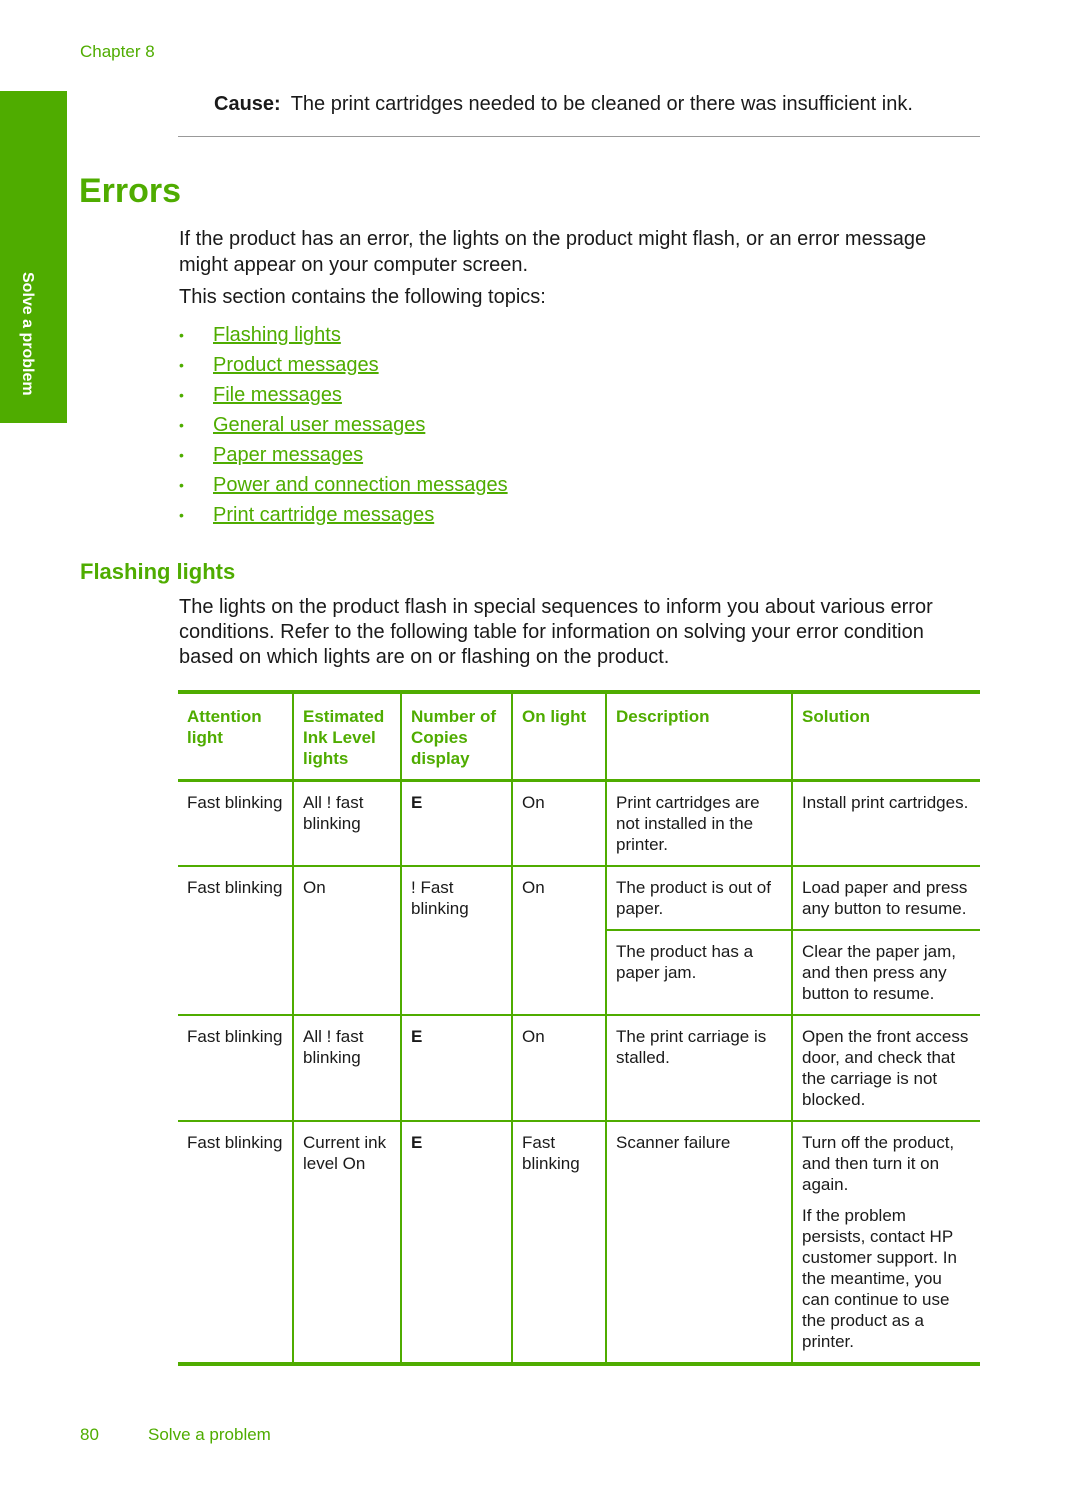 The image size is (1080, 1495). What do you see at coordinates (296, 365) in the screenshot?
I see `topic-link-product-messages: Product messages` at bounding box center [296, 365].